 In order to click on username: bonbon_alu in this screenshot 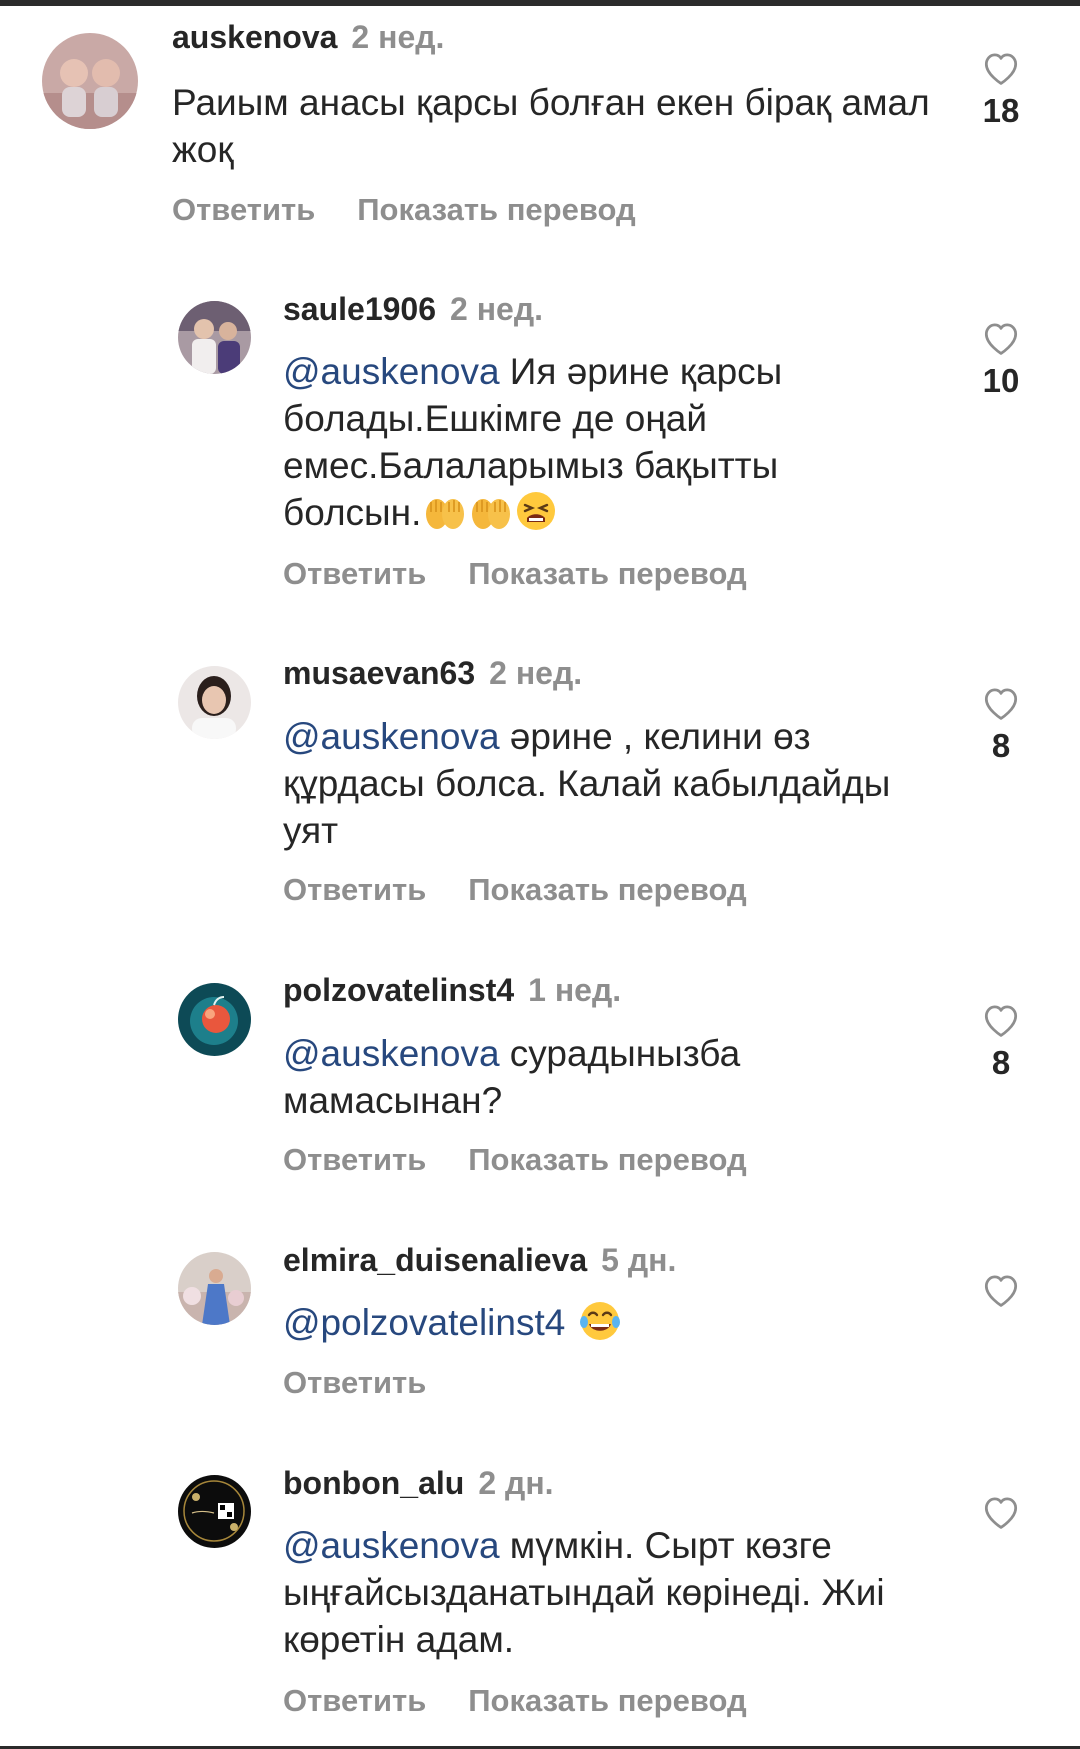, I will do `click(373, 1483)`.